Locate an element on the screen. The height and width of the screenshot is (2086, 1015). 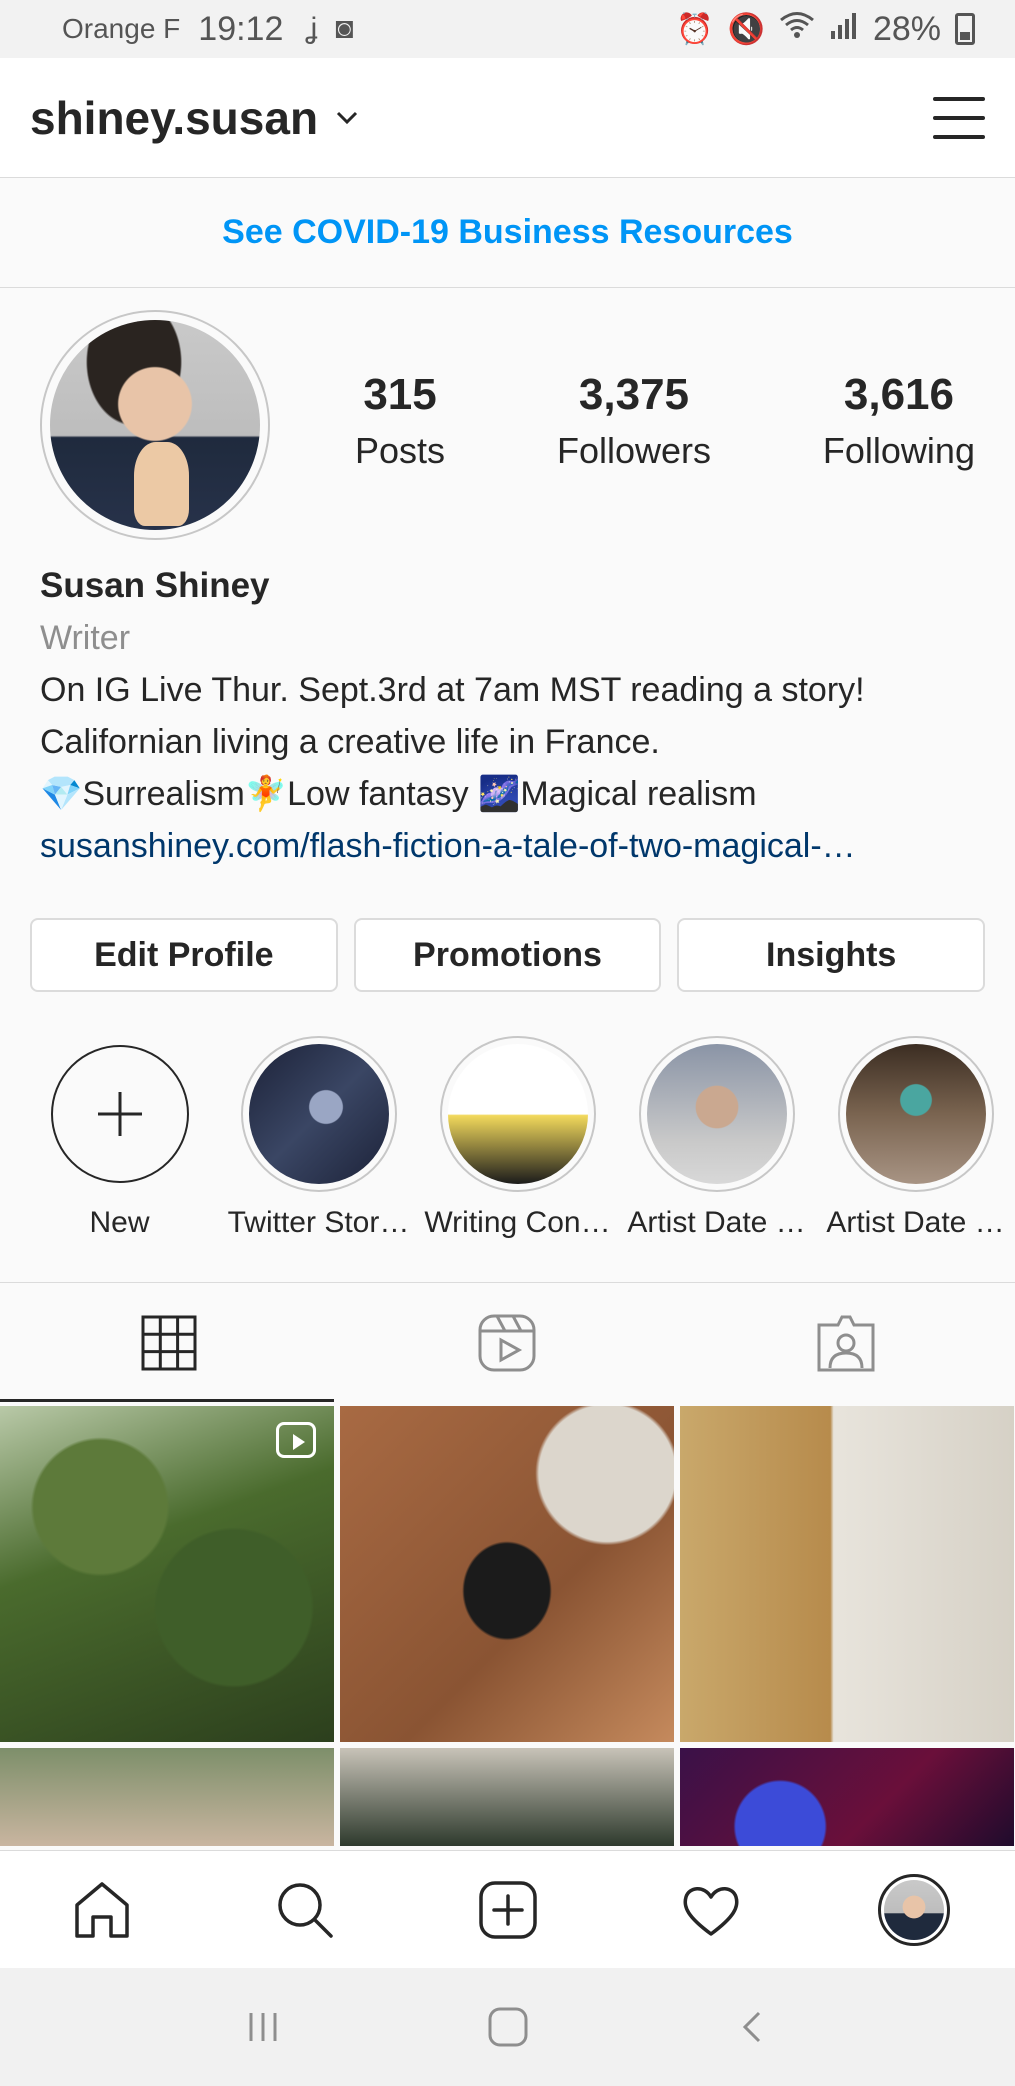
profile-avatar is located at coordinates (155, 425).